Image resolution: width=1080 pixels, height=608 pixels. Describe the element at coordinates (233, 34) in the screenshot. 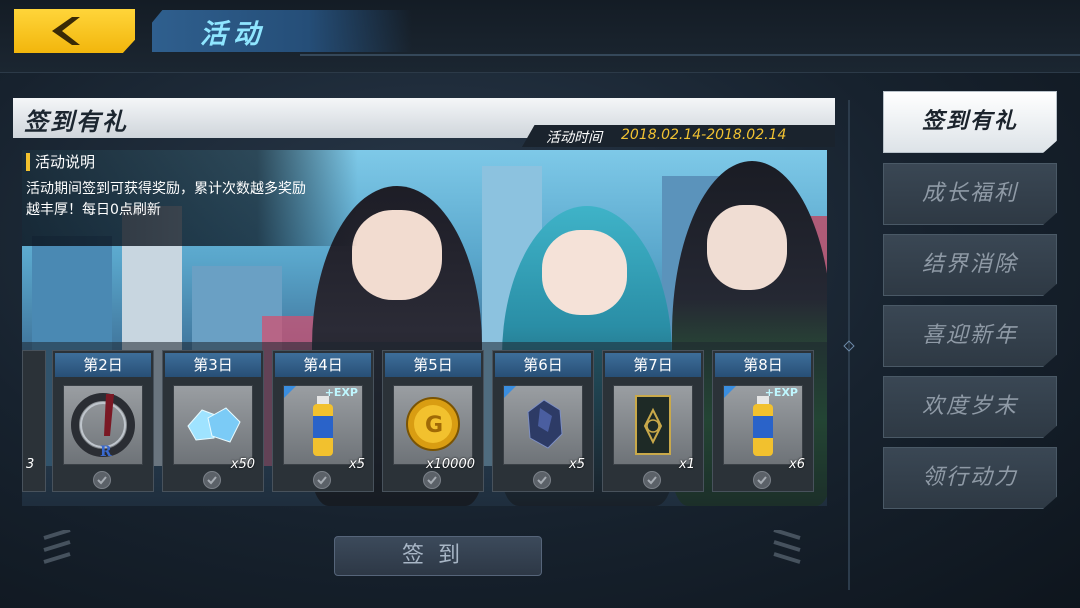

I see `page-title: 活动` at that location.